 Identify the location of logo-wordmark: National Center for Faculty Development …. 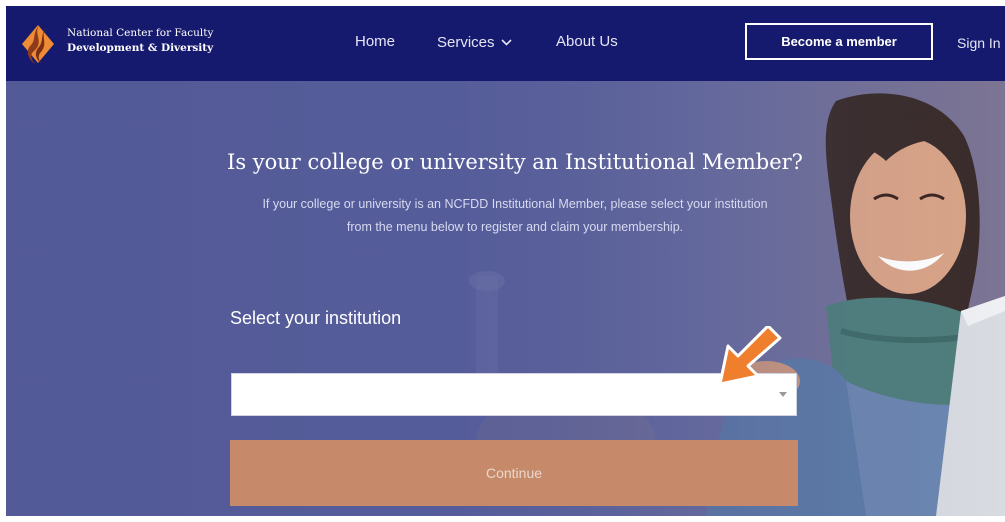
(140, 41).